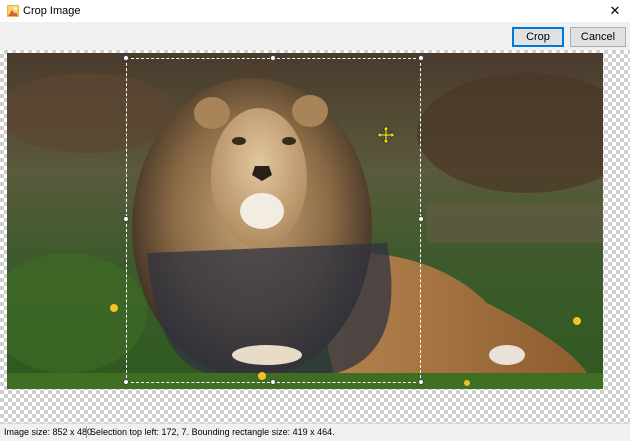  Describe the element at coordinates (386, 135) in the screenshot. I see `move-cursor-icon` at that location.